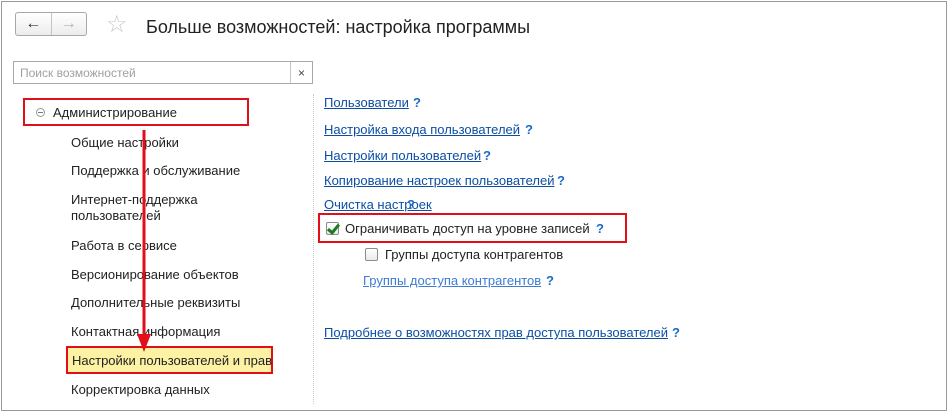 Image resolution: width=950 pixels, height=413 pixels. Describe the element at coordinates (117, 25) in the screenshot. I see `favorite-star-icon: ☆` at that location.